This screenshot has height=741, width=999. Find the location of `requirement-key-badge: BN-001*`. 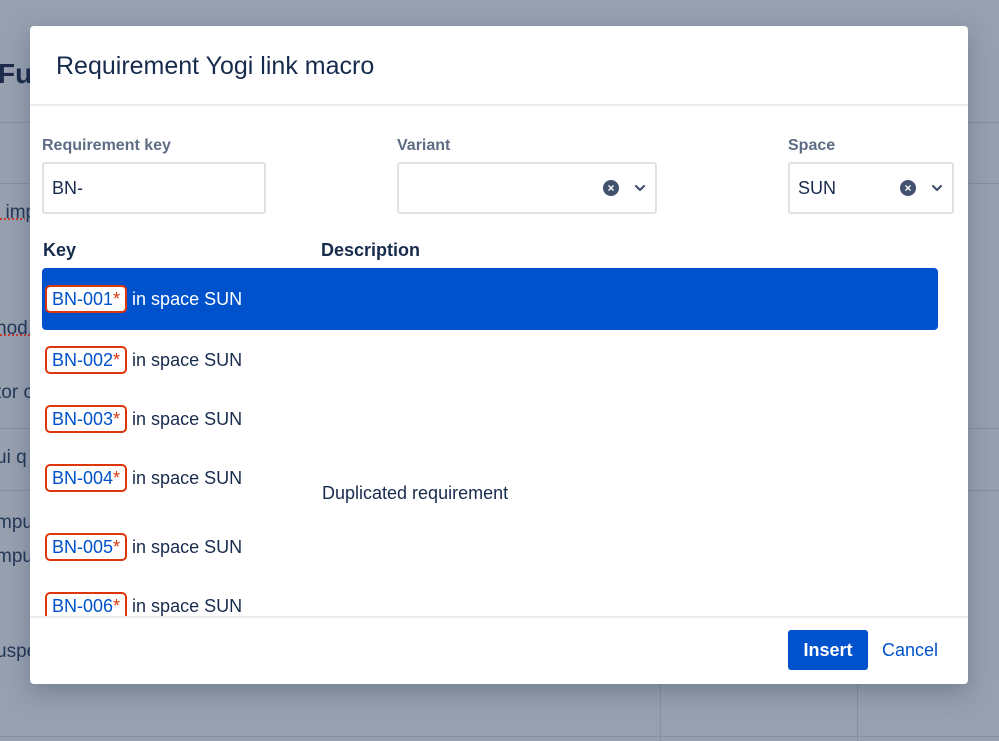

requirement-key-badge: BN-001* is located at coordinates (86, 299).